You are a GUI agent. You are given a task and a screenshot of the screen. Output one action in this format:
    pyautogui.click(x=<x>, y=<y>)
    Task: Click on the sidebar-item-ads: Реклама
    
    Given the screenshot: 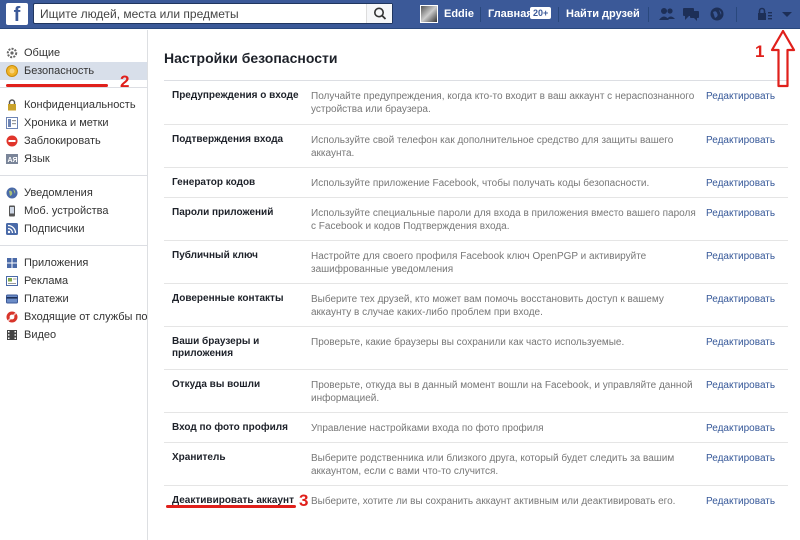 What is the action you would take?
    pyautogui.click(x=73, y=281)
    